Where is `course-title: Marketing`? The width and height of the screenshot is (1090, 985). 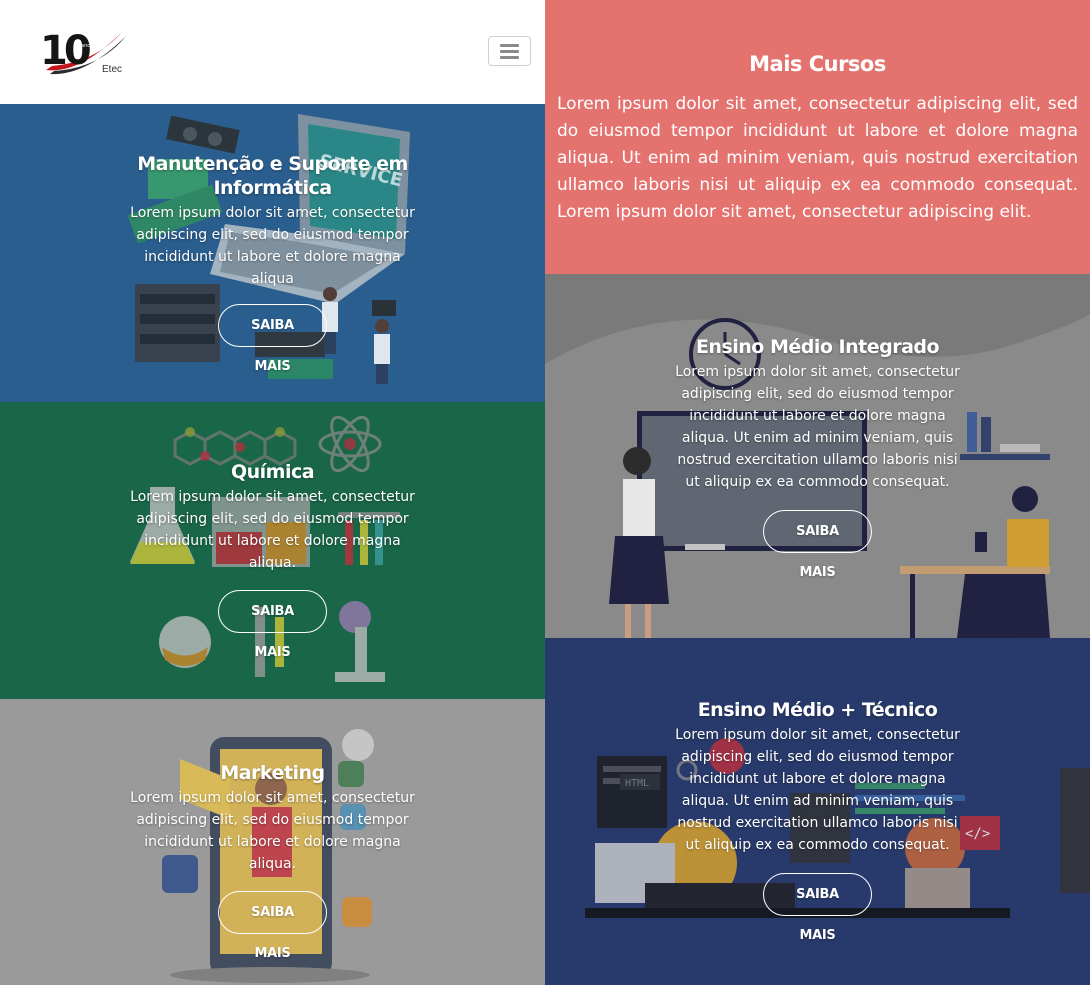 course-title: Marketing is located at coordinates (272, 773).